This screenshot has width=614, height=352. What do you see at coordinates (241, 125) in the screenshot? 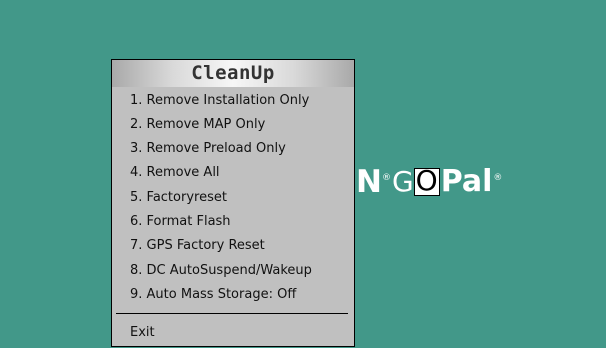
I see `menu-item-remove-map-only: 2. Remove MAP Only` at bounding box center [241, 125].